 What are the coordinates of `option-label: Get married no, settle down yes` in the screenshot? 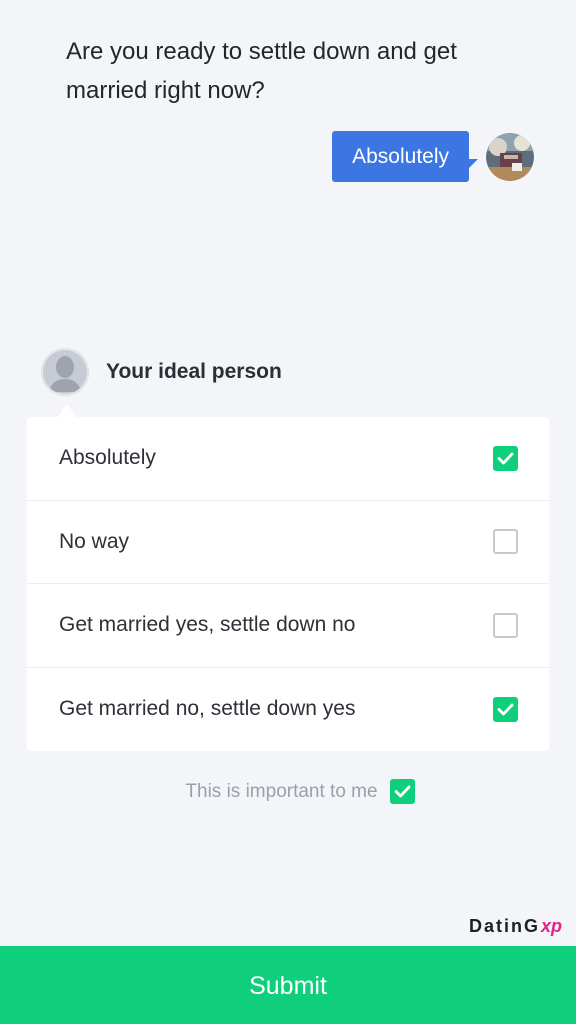 It's located at (207, 709).